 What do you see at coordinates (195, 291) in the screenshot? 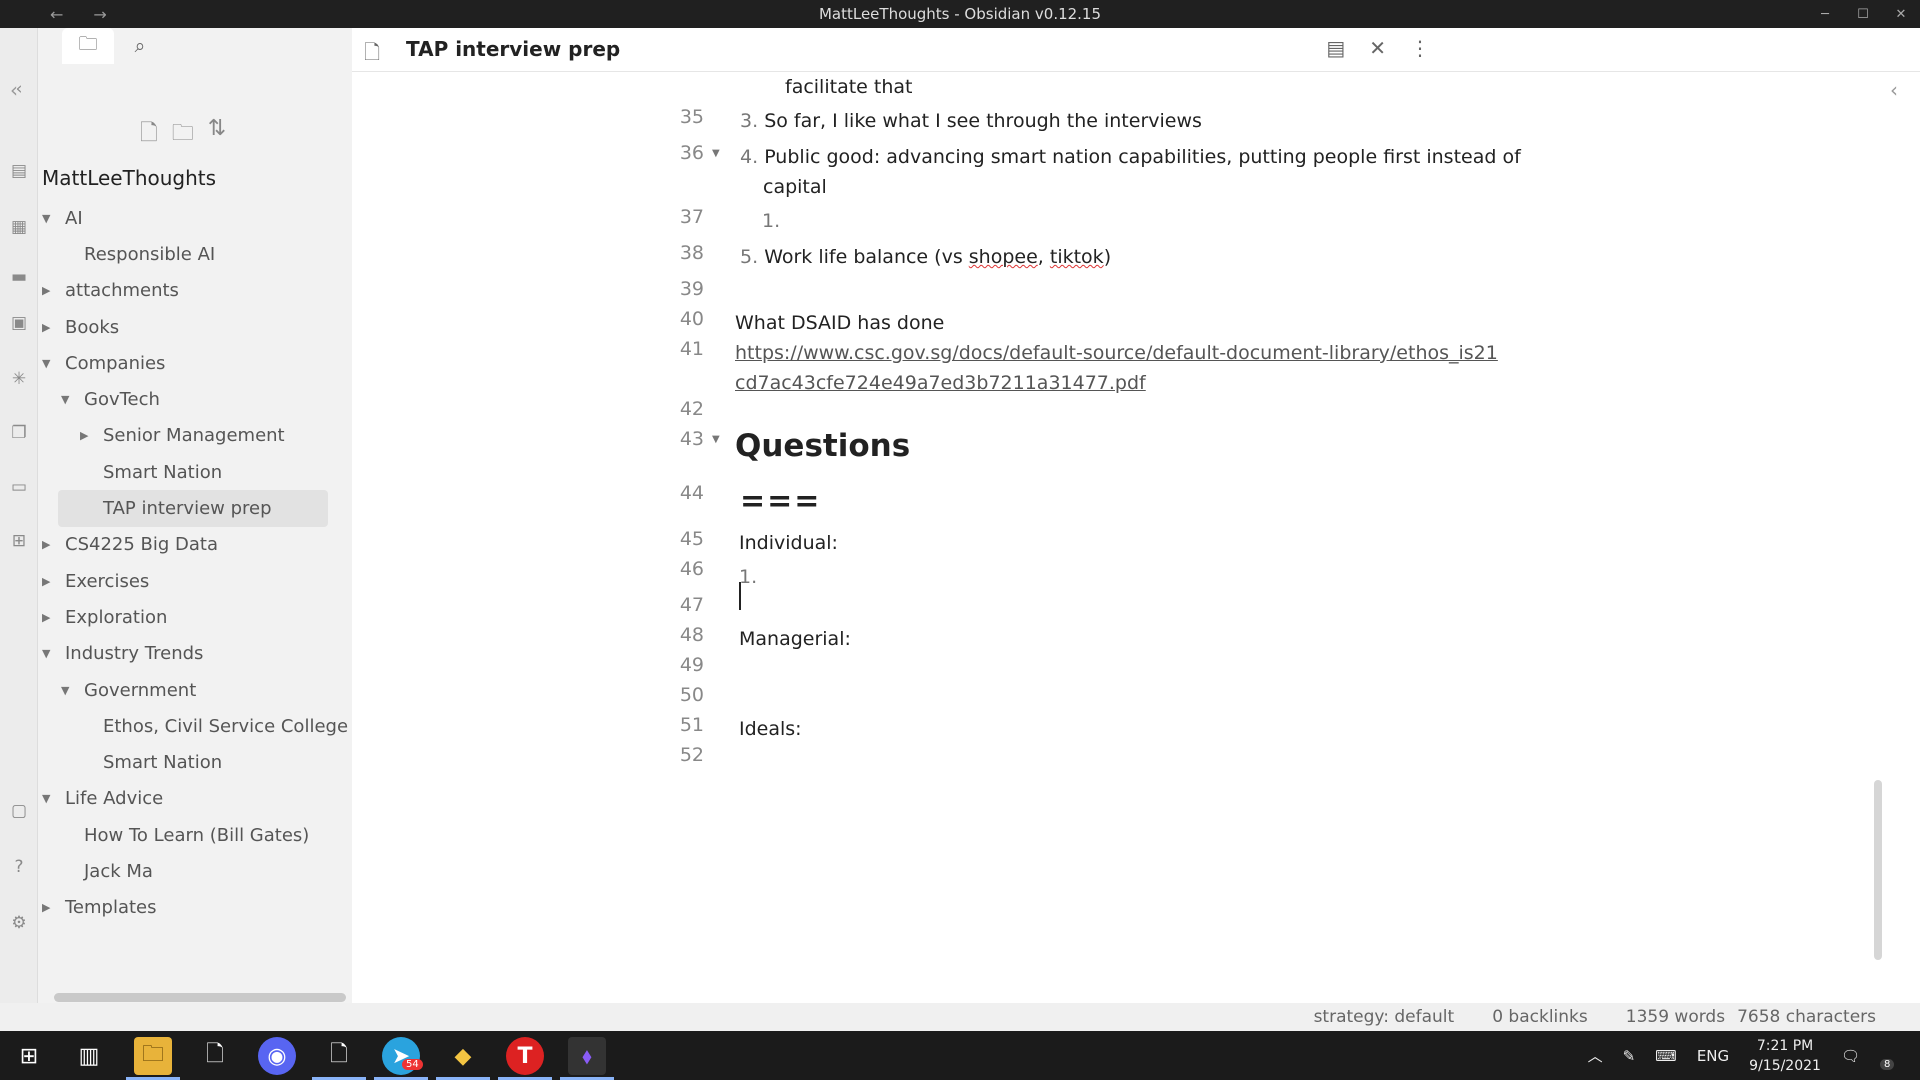
I see `tree-item: ▶ attachments` at bounding box center [195, 291].